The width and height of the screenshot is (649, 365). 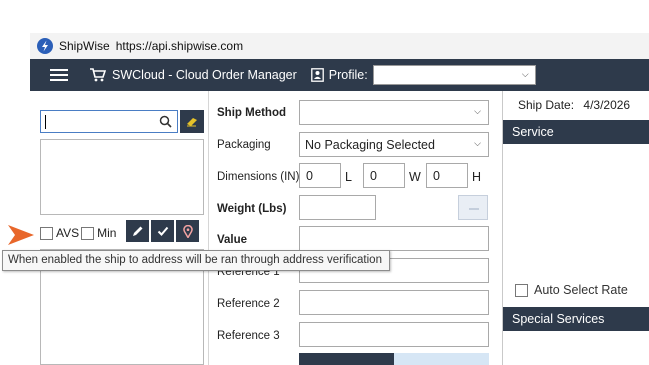 What do you see at coordinates (606, 105) in the screenshot?
I see `ship-date-value: 4/3/2026` at bounding box center [606, 105].